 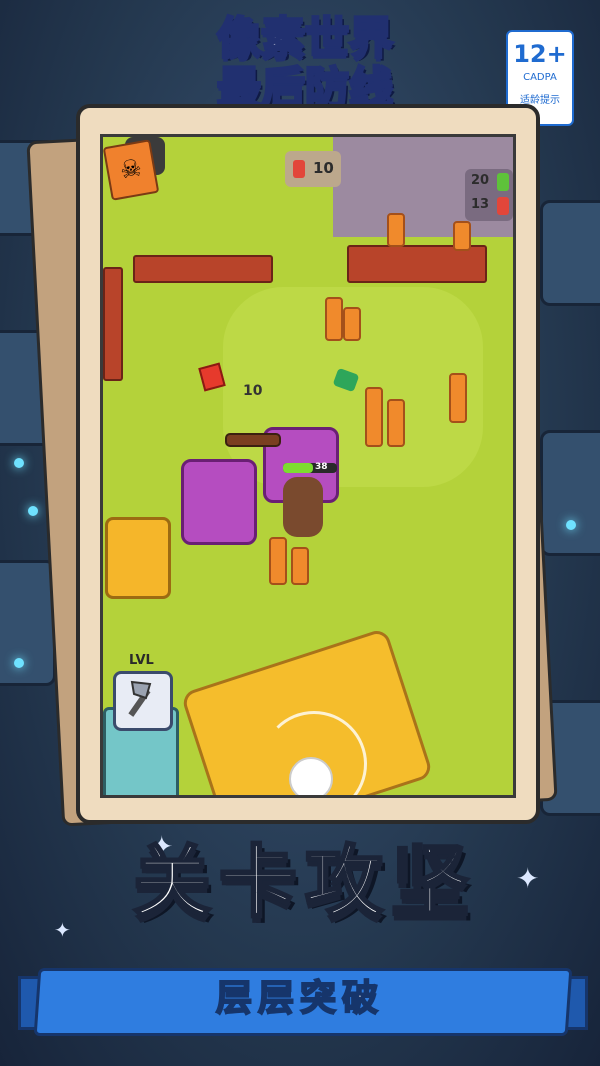 What do you see at coordinates (503, 206) in the screenshot?
I see `red-can-icon` at bounding box center [503, 206].